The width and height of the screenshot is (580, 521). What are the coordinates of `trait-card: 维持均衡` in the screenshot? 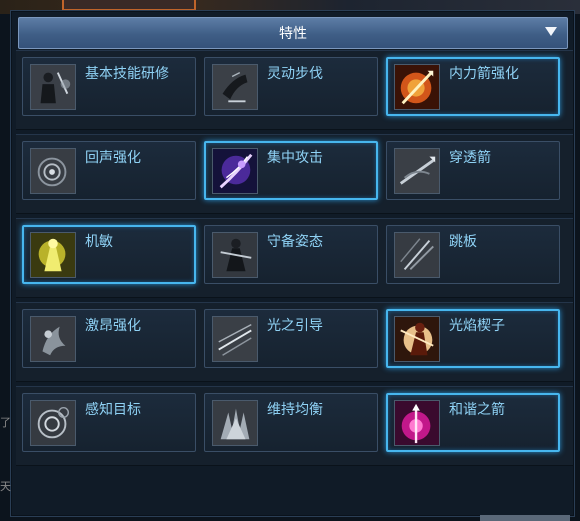 It's located at (291, 422).